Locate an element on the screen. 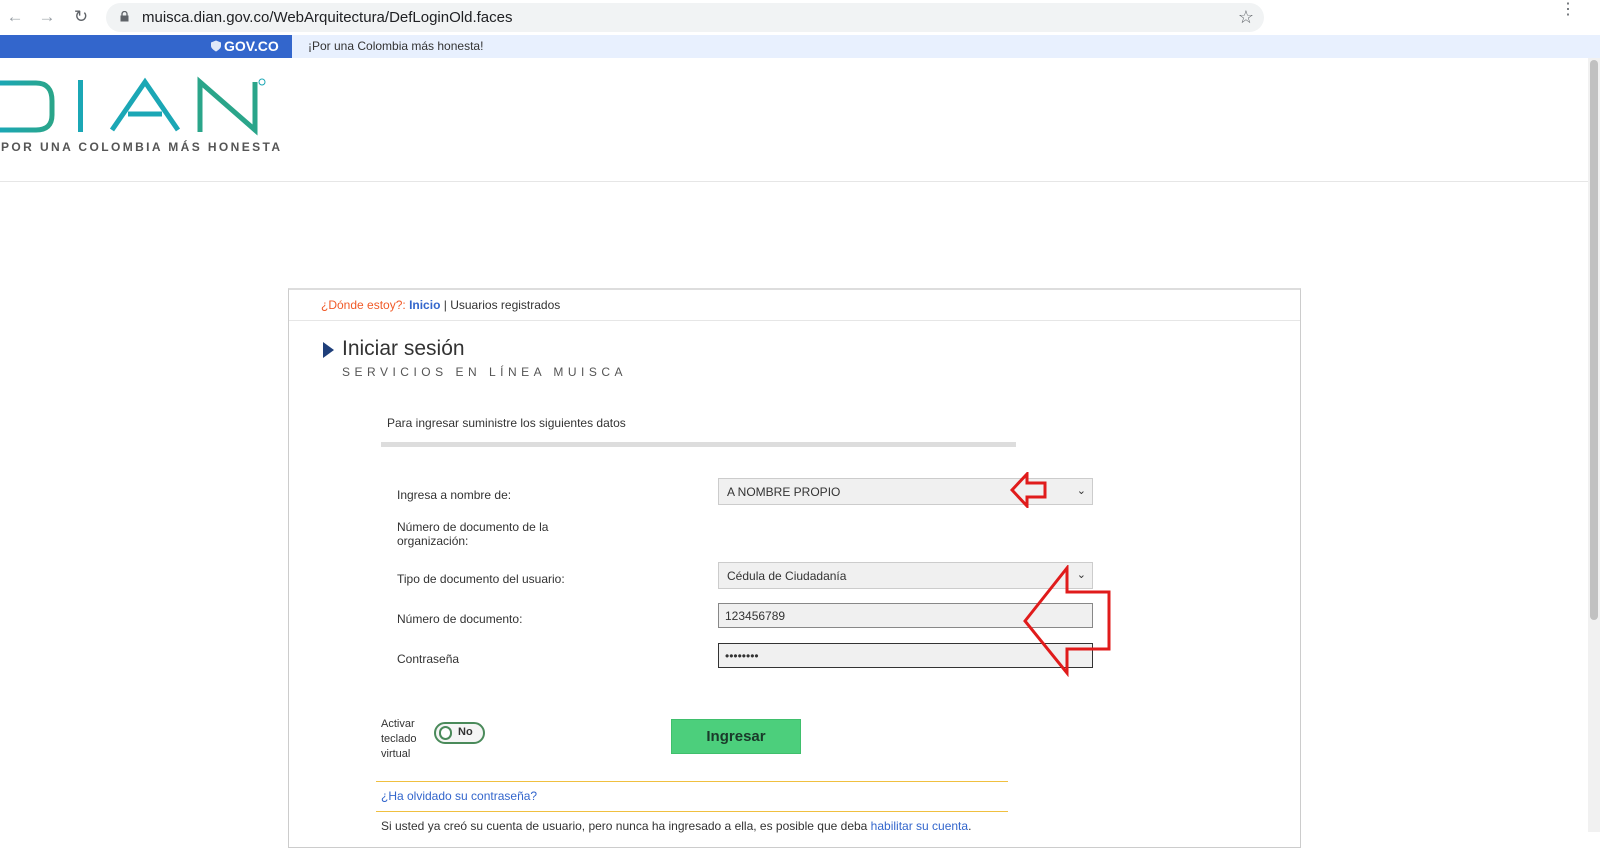 This screenshot has height=848, width=1600. page-scrollbar is located at coordinates (1594, 445).